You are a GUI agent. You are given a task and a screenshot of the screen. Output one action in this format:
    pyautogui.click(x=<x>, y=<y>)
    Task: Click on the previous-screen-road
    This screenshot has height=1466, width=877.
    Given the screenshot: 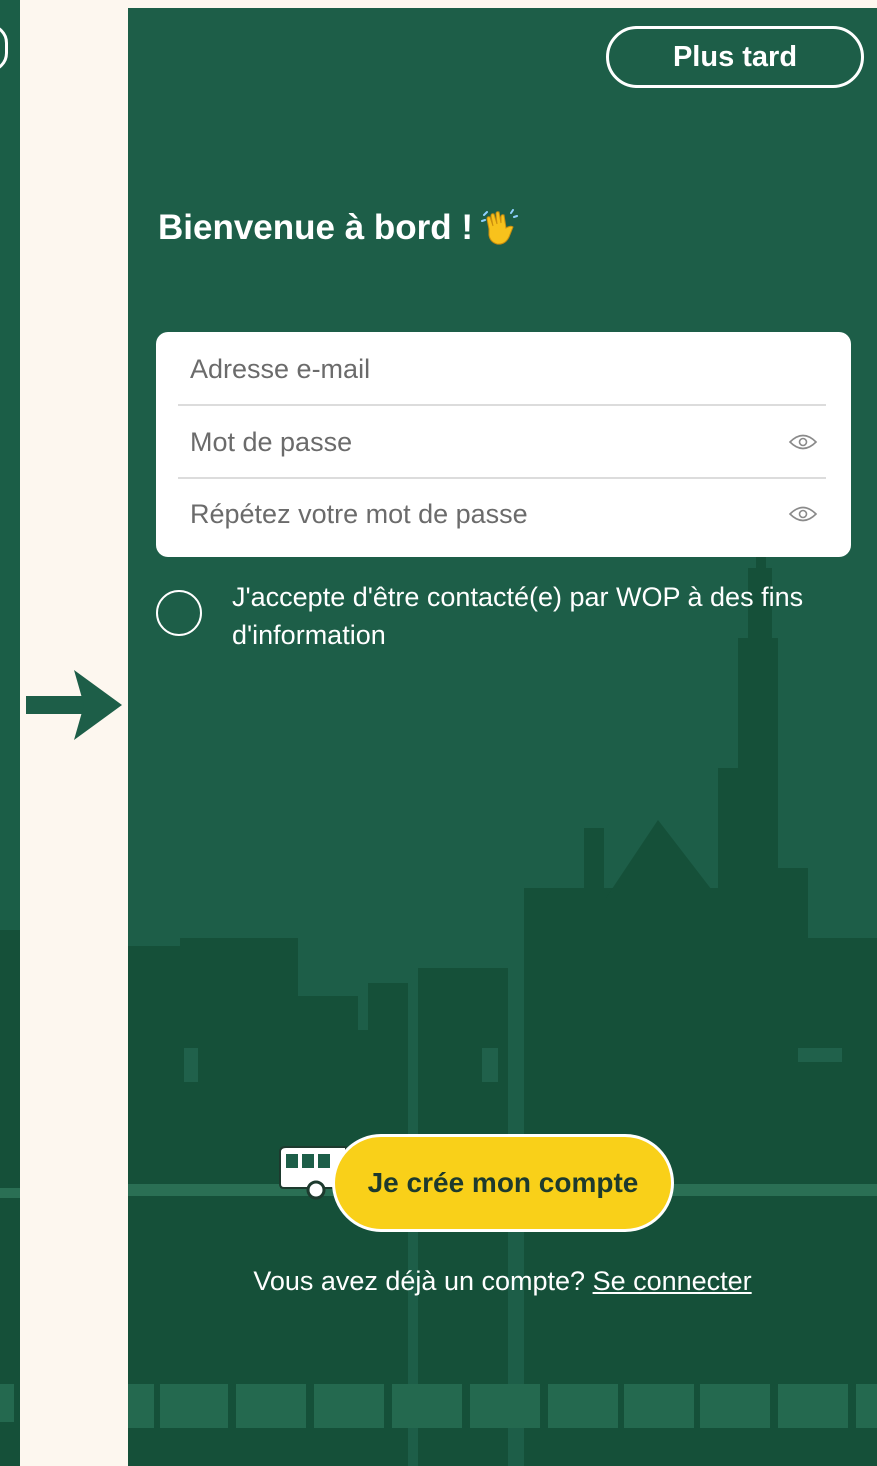 What is the action you would take?
    pyautogui.click(x=10, y=1193)
    